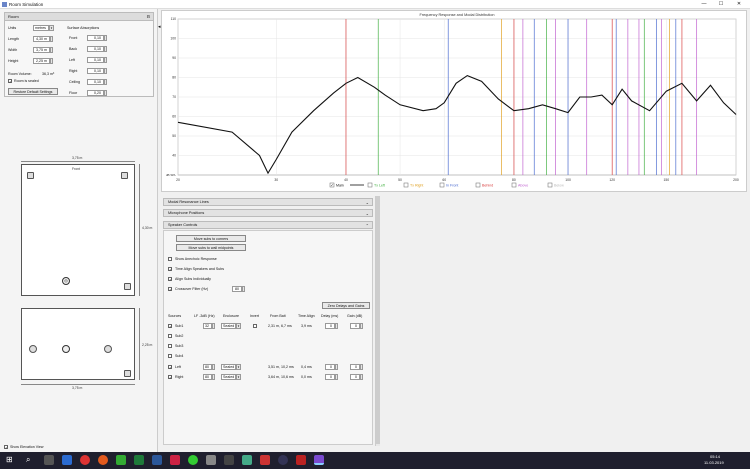 Image resolution: width=750 pixels, height=469 pixels. I want to click on room-plan-view: Front ◎, so click(78, 230).